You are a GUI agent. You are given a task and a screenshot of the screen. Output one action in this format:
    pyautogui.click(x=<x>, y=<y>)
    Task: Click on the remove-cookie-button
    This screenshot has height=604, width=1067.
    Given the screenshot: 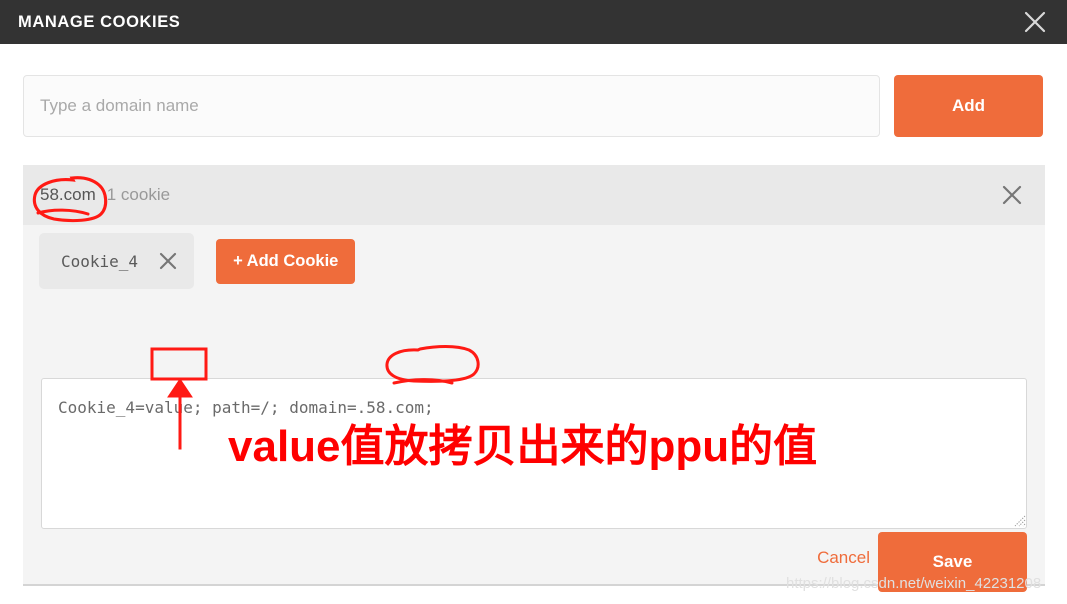 What is the action you would take?
    pyautogui.click(x=168, y=261)
    